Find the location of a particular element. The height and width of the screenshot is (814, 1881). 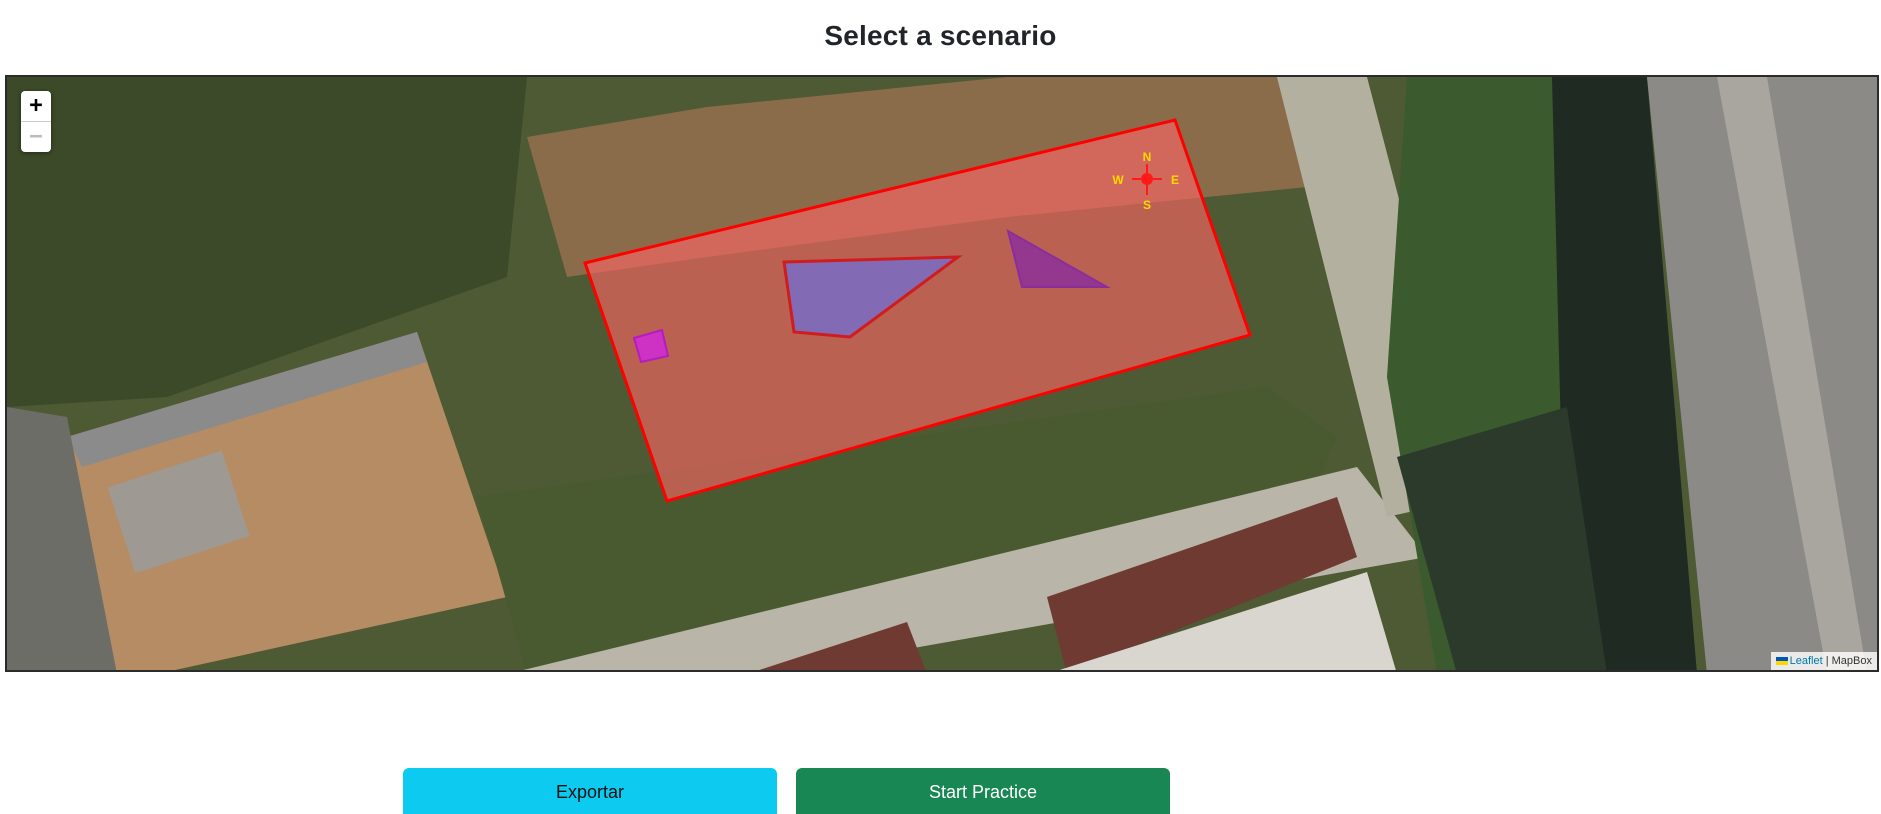

compass-north-label: N is located at coordinates (1147, 157).